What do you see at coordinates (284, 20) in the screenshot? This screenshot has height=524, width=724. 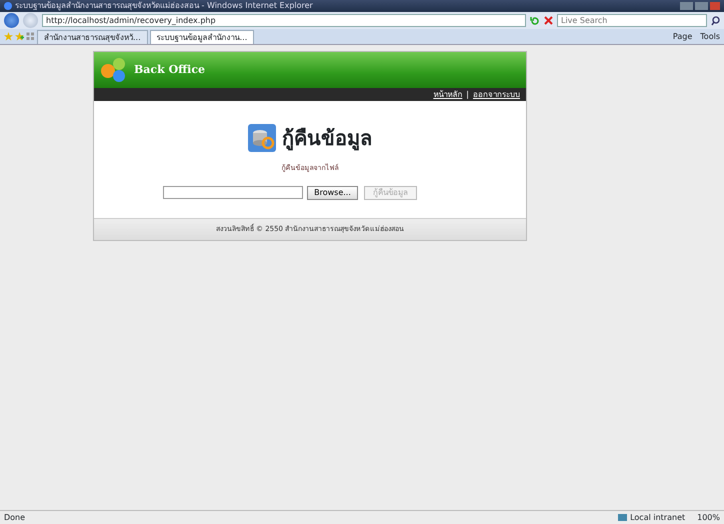 I see `address-field: http://localhost/admin/recovery_index.php` at bounding box center [284, 20].